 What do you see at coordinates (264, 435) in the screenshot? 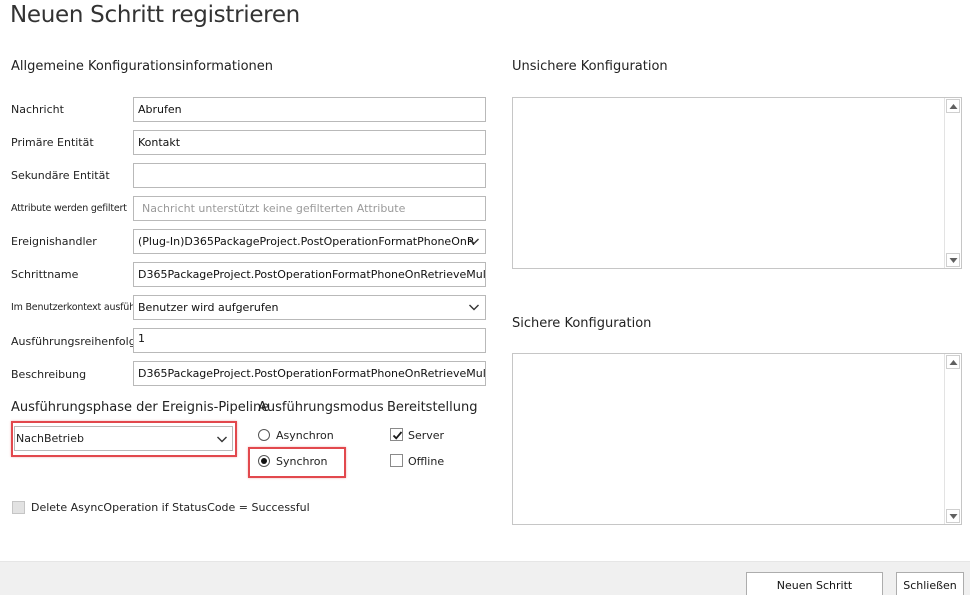
I see `radio-asynchron` at bounding box center [264, 435].